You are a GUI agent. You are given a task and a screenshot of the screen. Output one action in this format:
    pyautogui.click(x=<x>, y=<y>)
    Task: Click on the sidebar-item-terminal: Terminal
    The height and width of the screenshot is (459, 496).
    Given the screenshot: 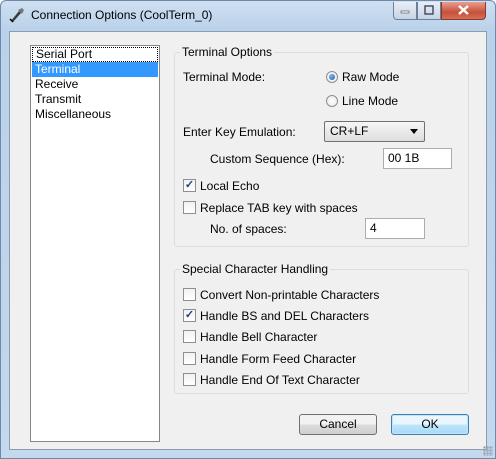 What is the action you would take?
    pyautogui.click(x=95, y=69)
    